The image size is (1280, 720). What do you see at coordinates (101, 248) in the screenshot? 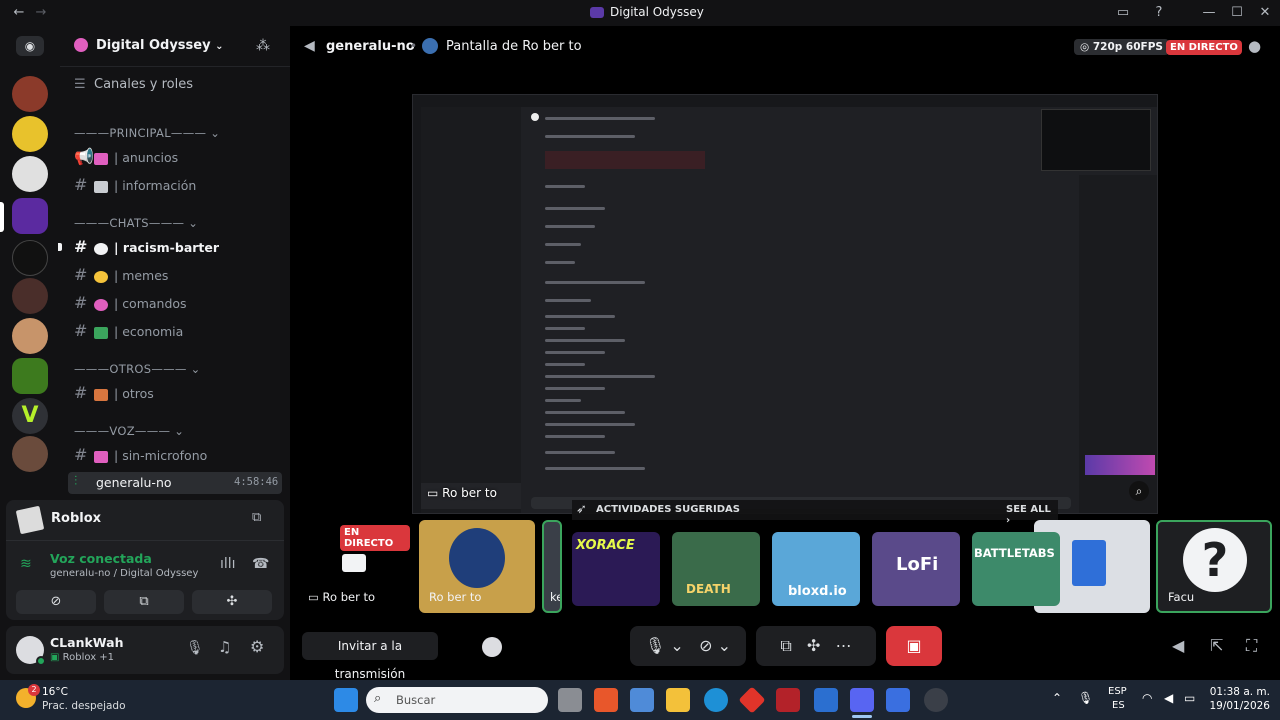
I see `speech-emoji-icon` at bounding box center [101, 248].